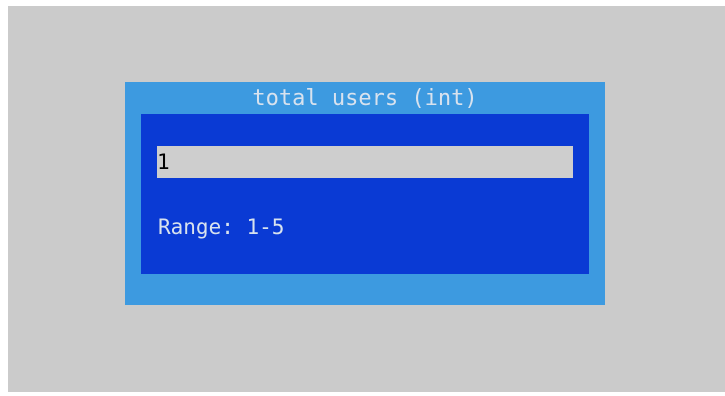  What do you see at coordinates (365, 98) in the screenshot?
I see `dialog-title: total users (int)` at bounding box center [365, 98].